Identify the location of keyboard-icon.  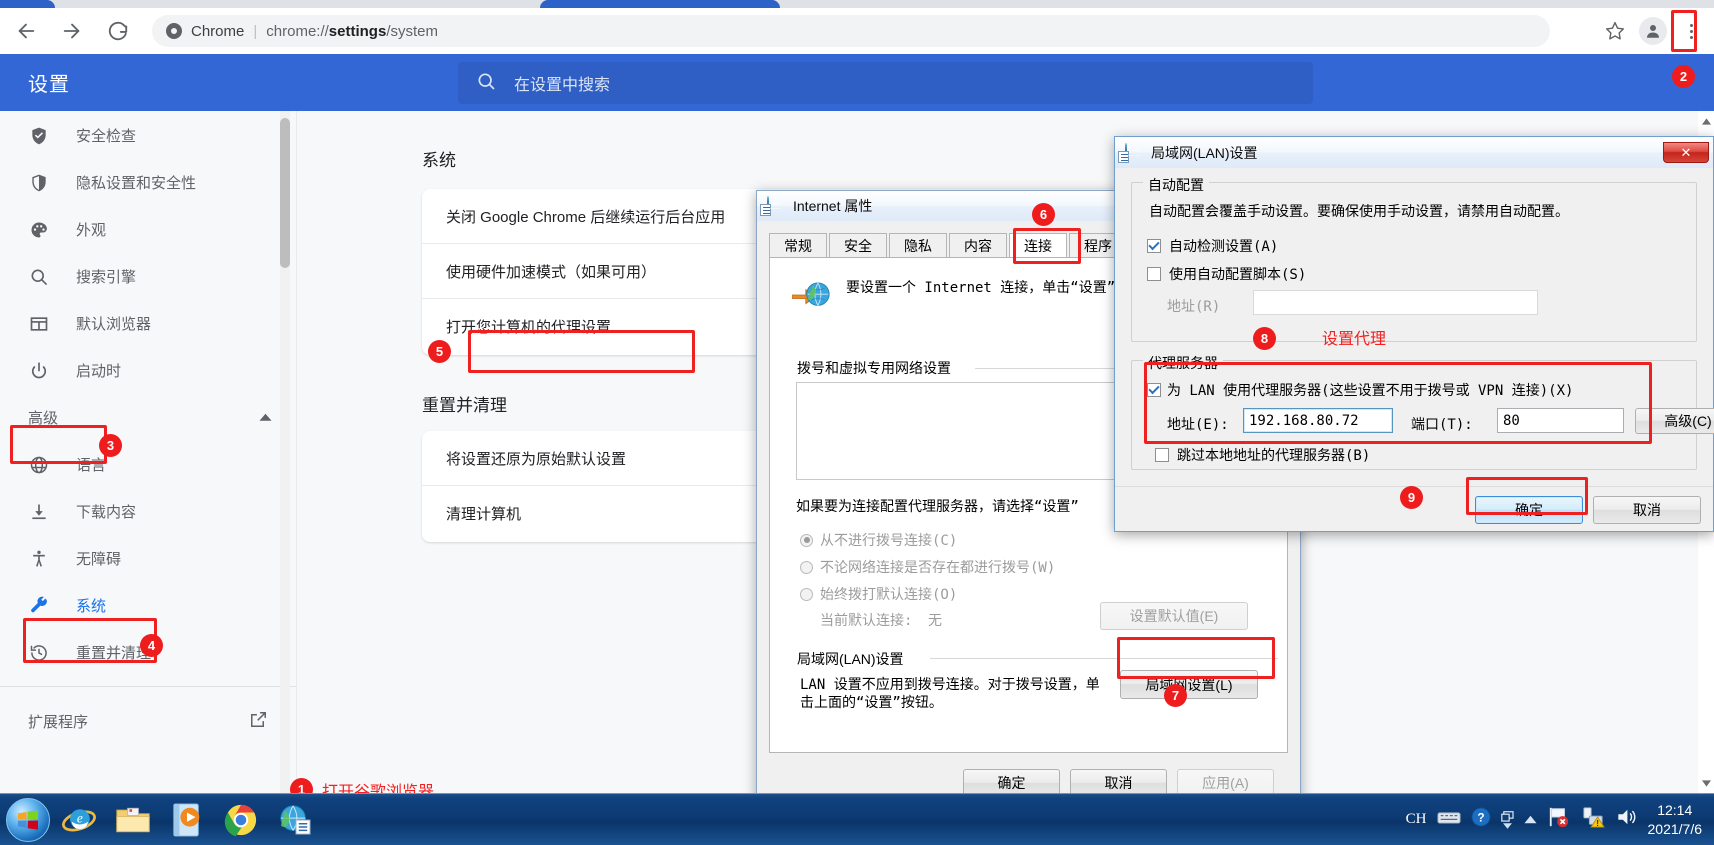
(1448, 820).